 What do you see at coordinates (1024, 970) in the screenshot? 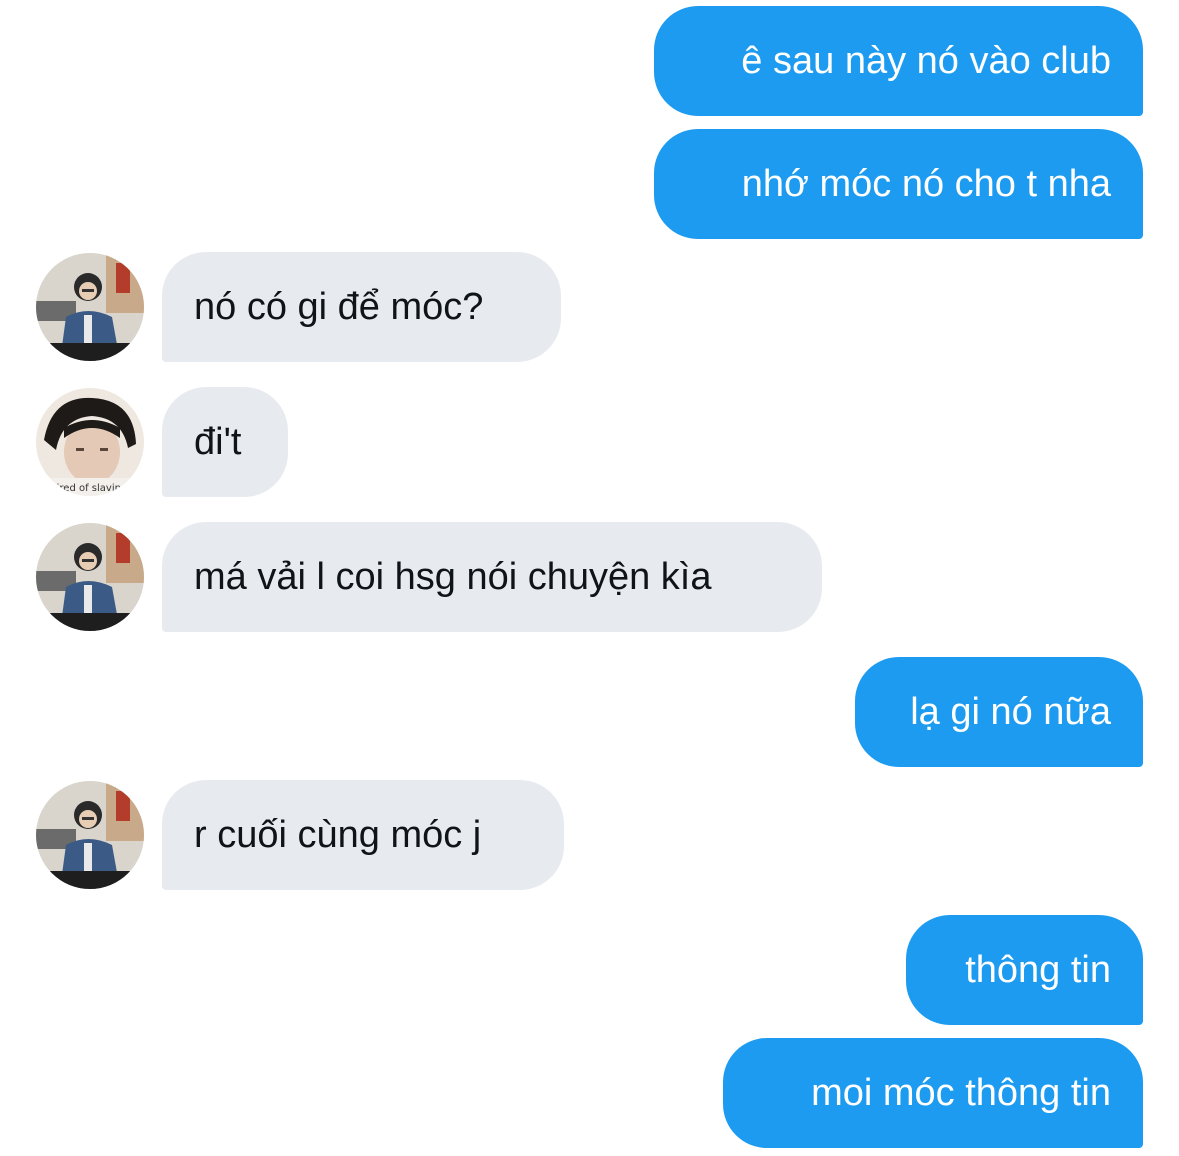
I see `outgoing-message-bubble: thông tin` at bounding box center [1024, 970].